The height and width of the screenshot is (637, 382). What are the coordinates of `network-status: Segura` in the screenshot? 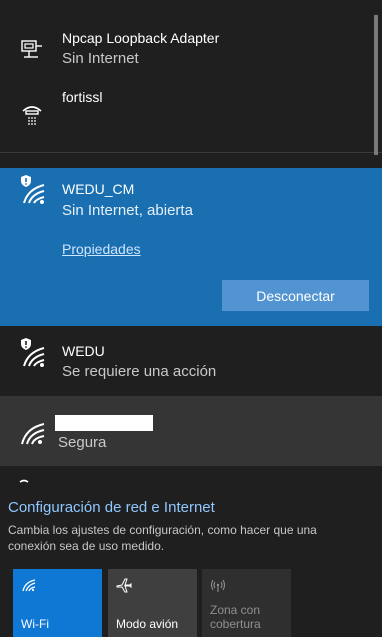 It's located at (82, 442).